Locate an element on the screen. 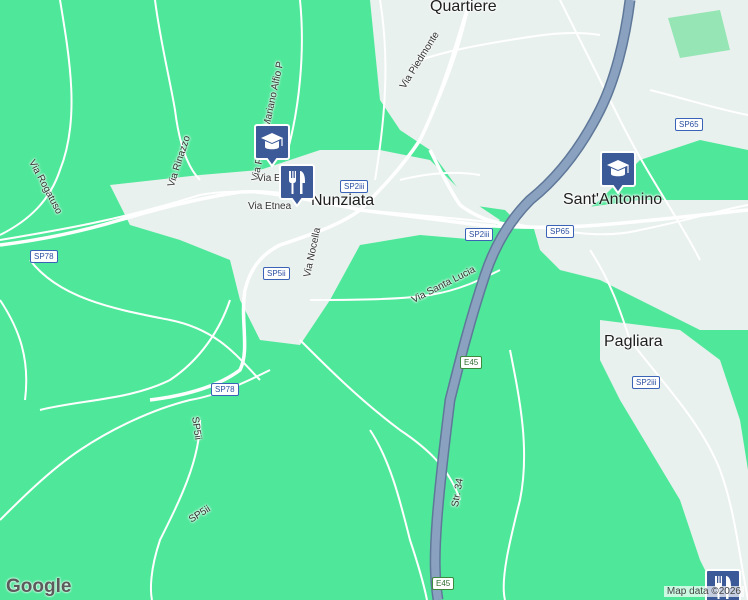 The height and width of the screenshot is (600, 748). road-shield-sp5ii: SP5ii is located at coordinates (276, 273).